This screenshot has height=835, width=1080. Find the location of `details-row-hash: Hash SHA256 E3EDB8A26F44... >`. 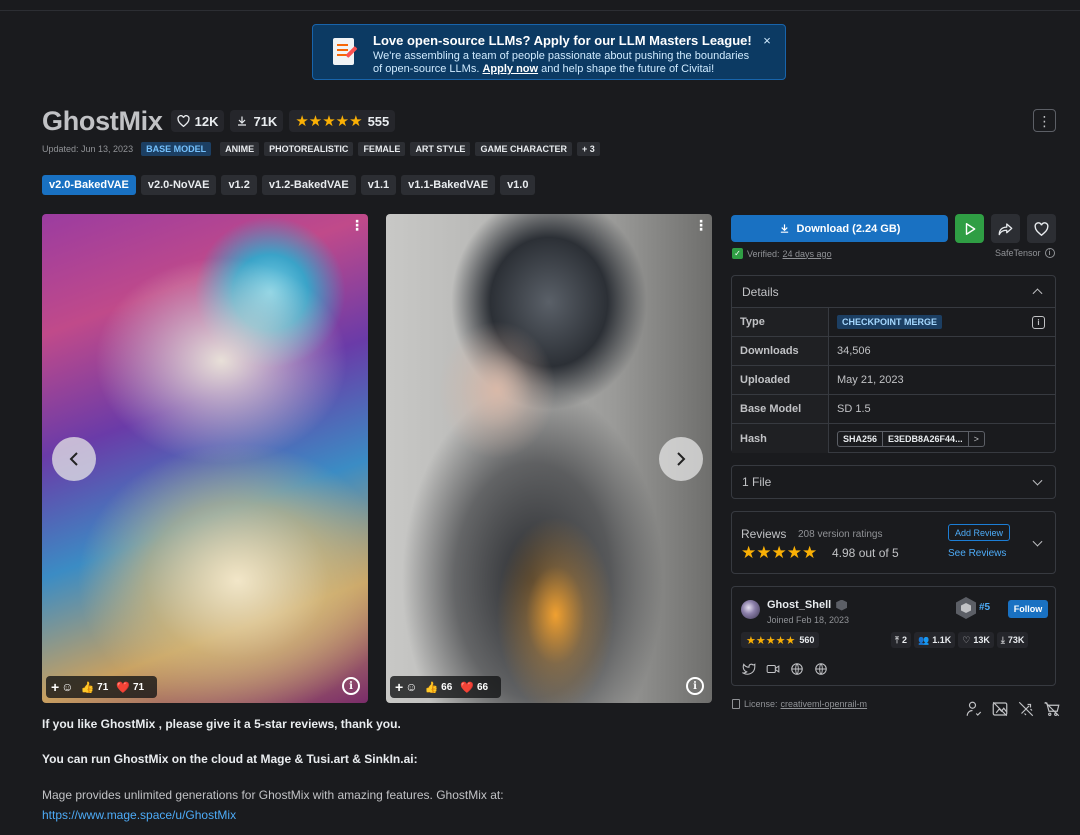

details-row-hash: Hash SHA256 E3EDB8A26F44... > is located at coordinates (893, 438).